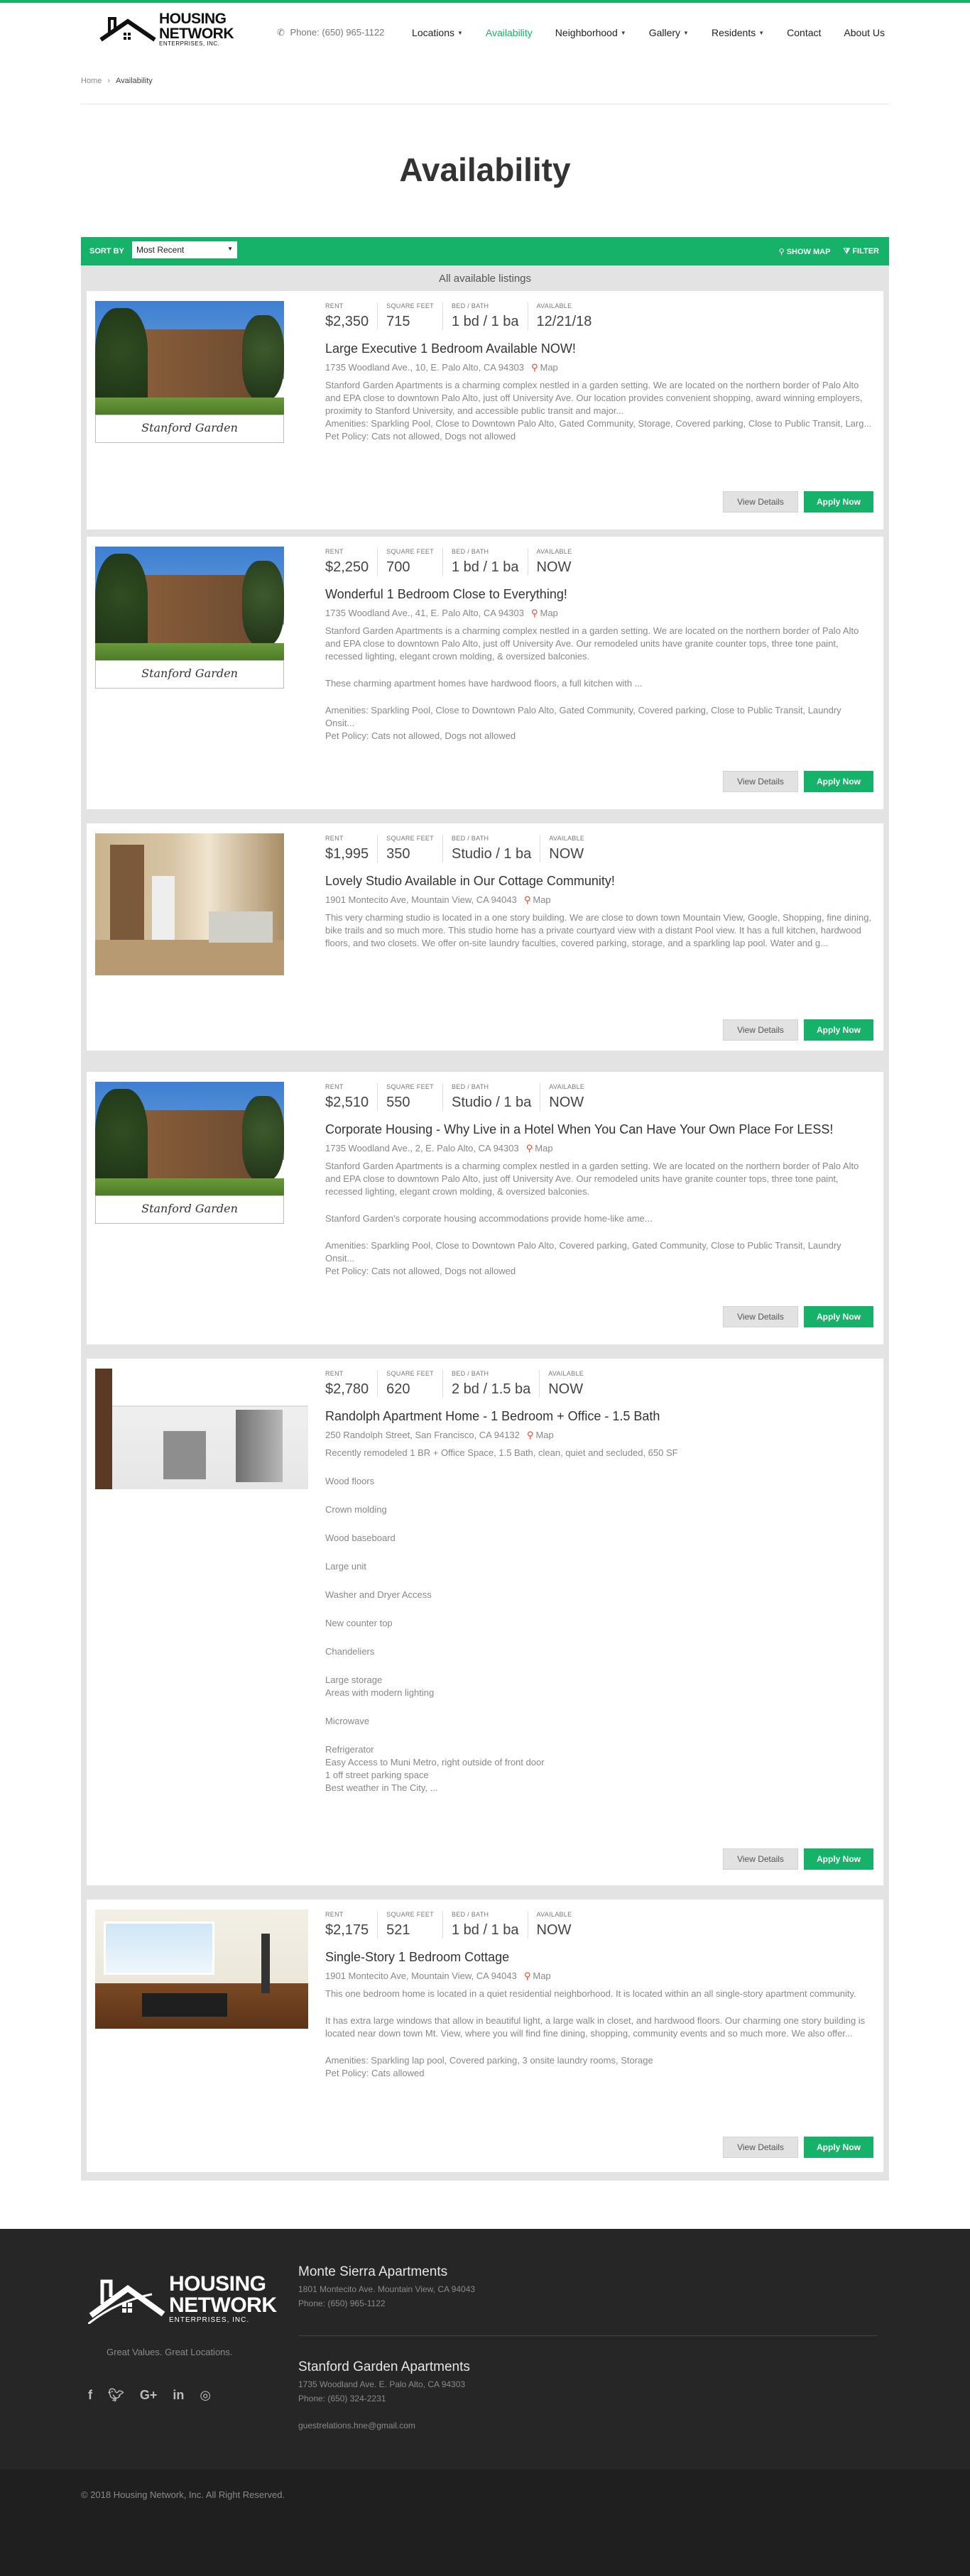 The height and width of the screenshot is (2576, 970). What do you see at coordinates (116, 2395) in the screenshot?
I see `twitter-icon: 🐦︎` at bounding box center [116, 2395].